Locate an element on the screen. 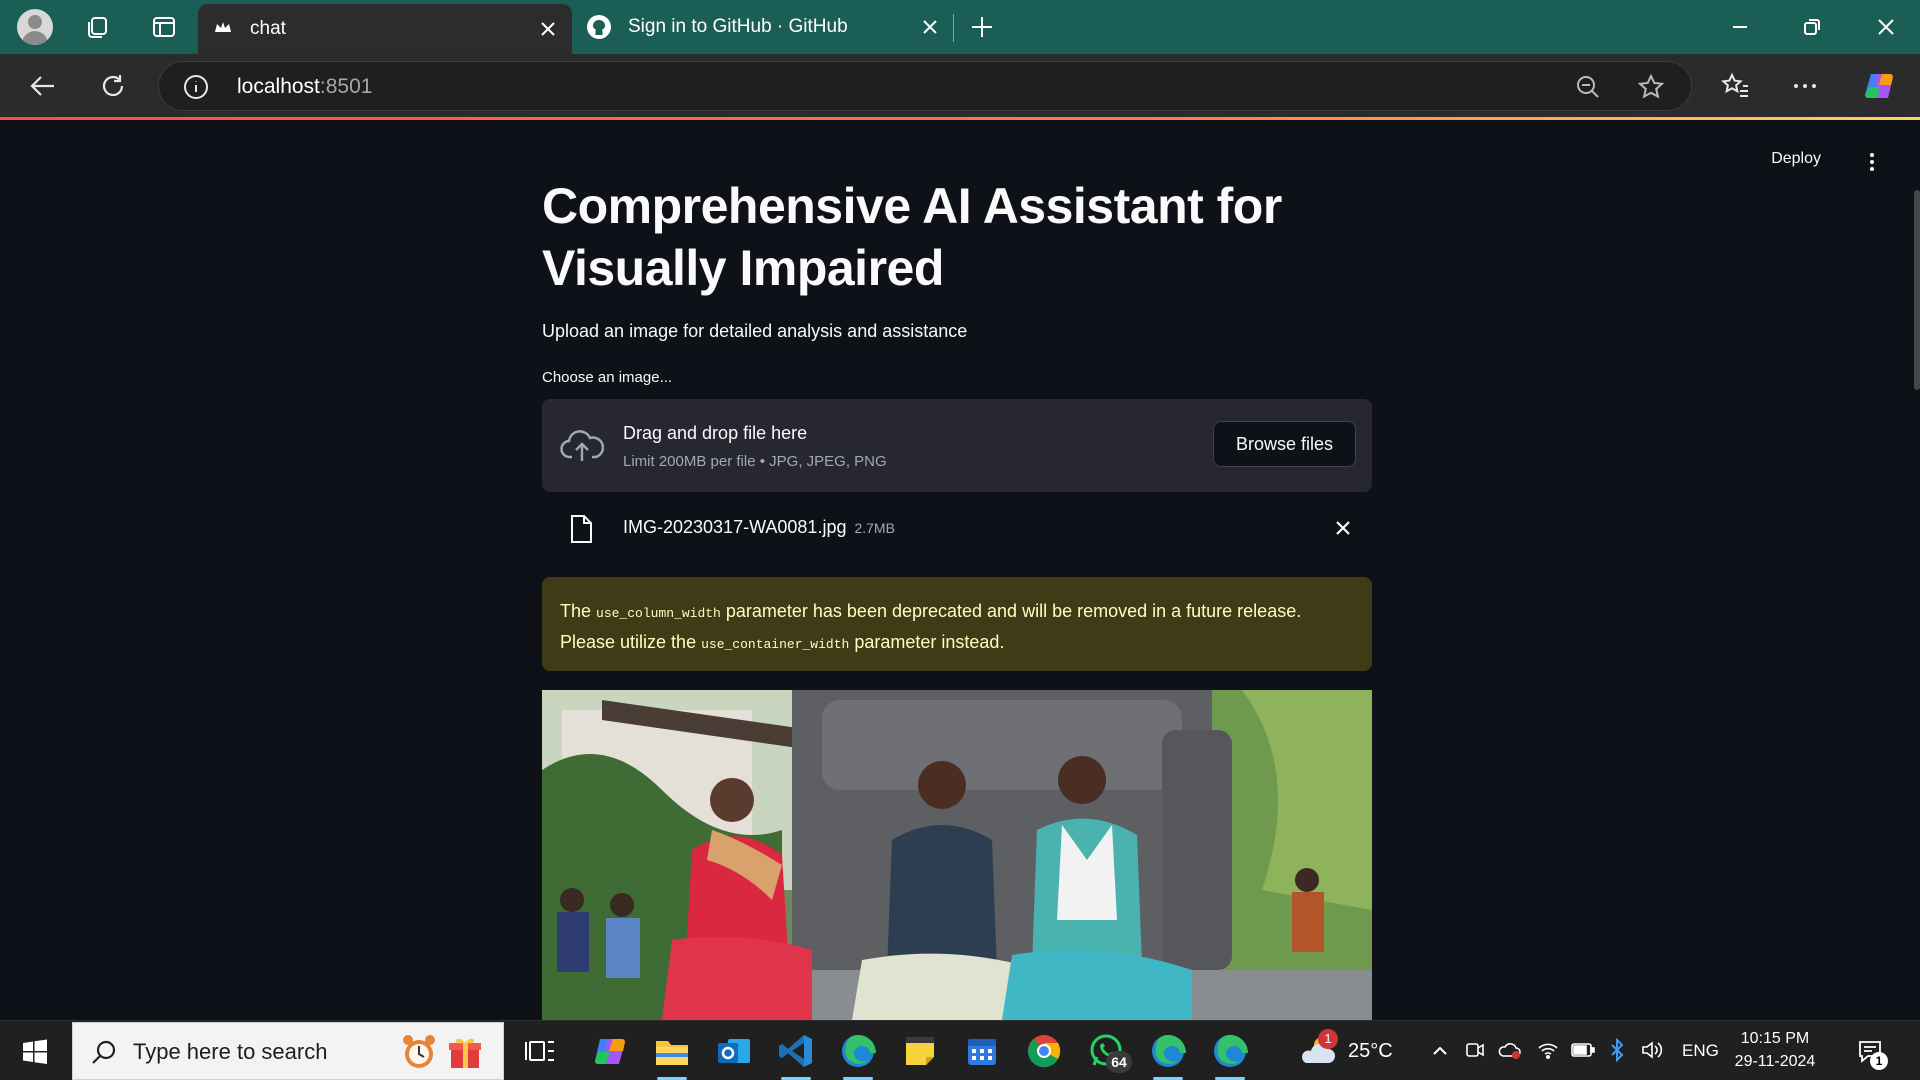 This screenshot has height=1080, width=1920. task-view-icon is located at coordinates (540, 1051).